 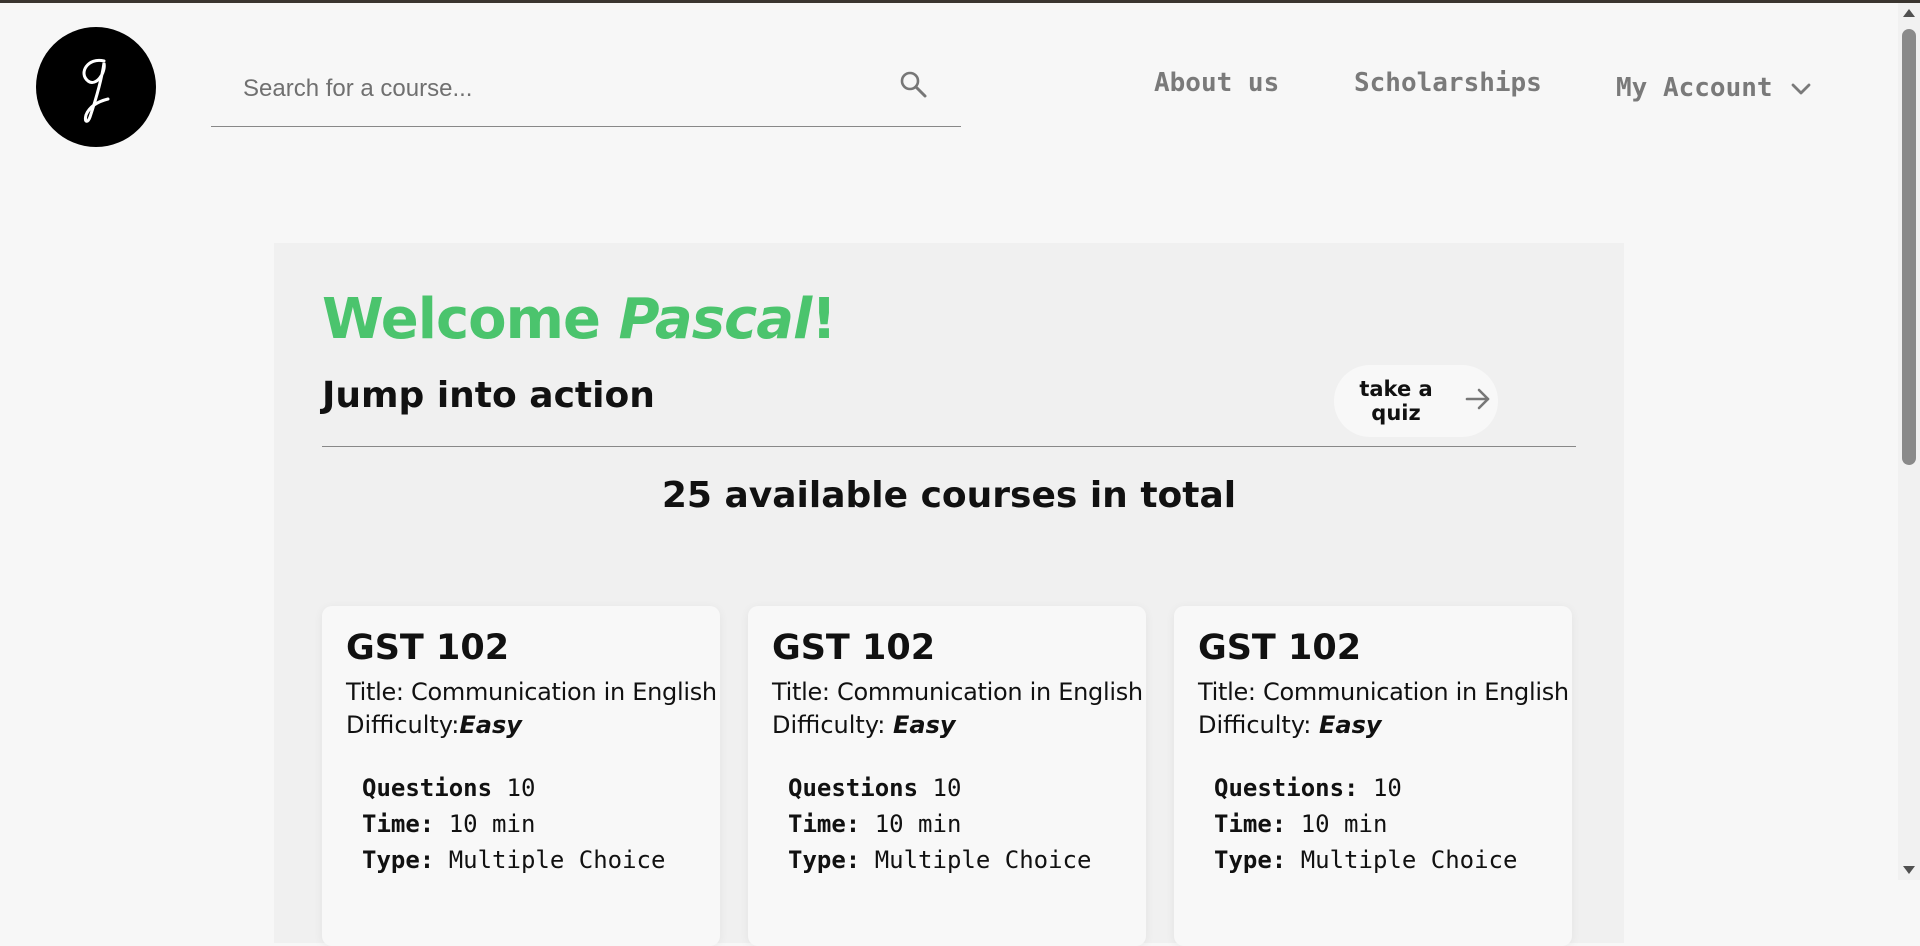 I want to click on nav-about-us: About us, so click(x=1216, y=88).